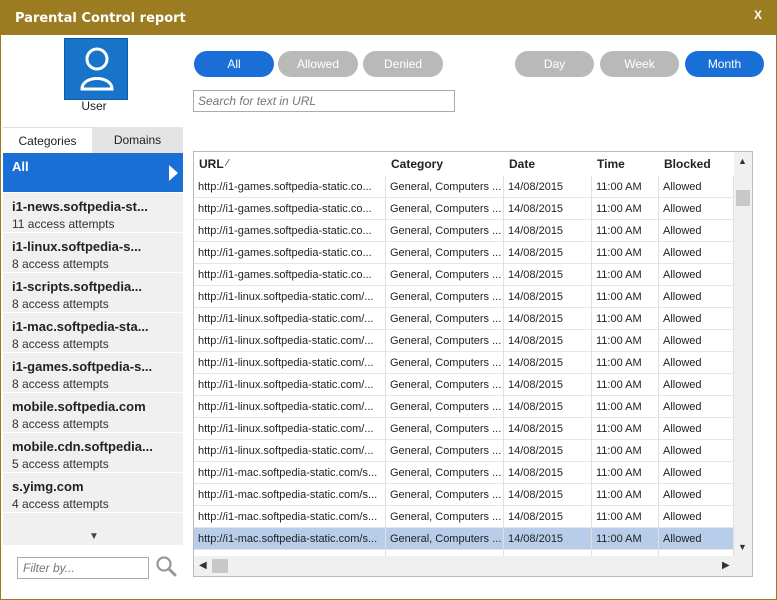  I want to click on period-month-button: Month, so click(724, 64).